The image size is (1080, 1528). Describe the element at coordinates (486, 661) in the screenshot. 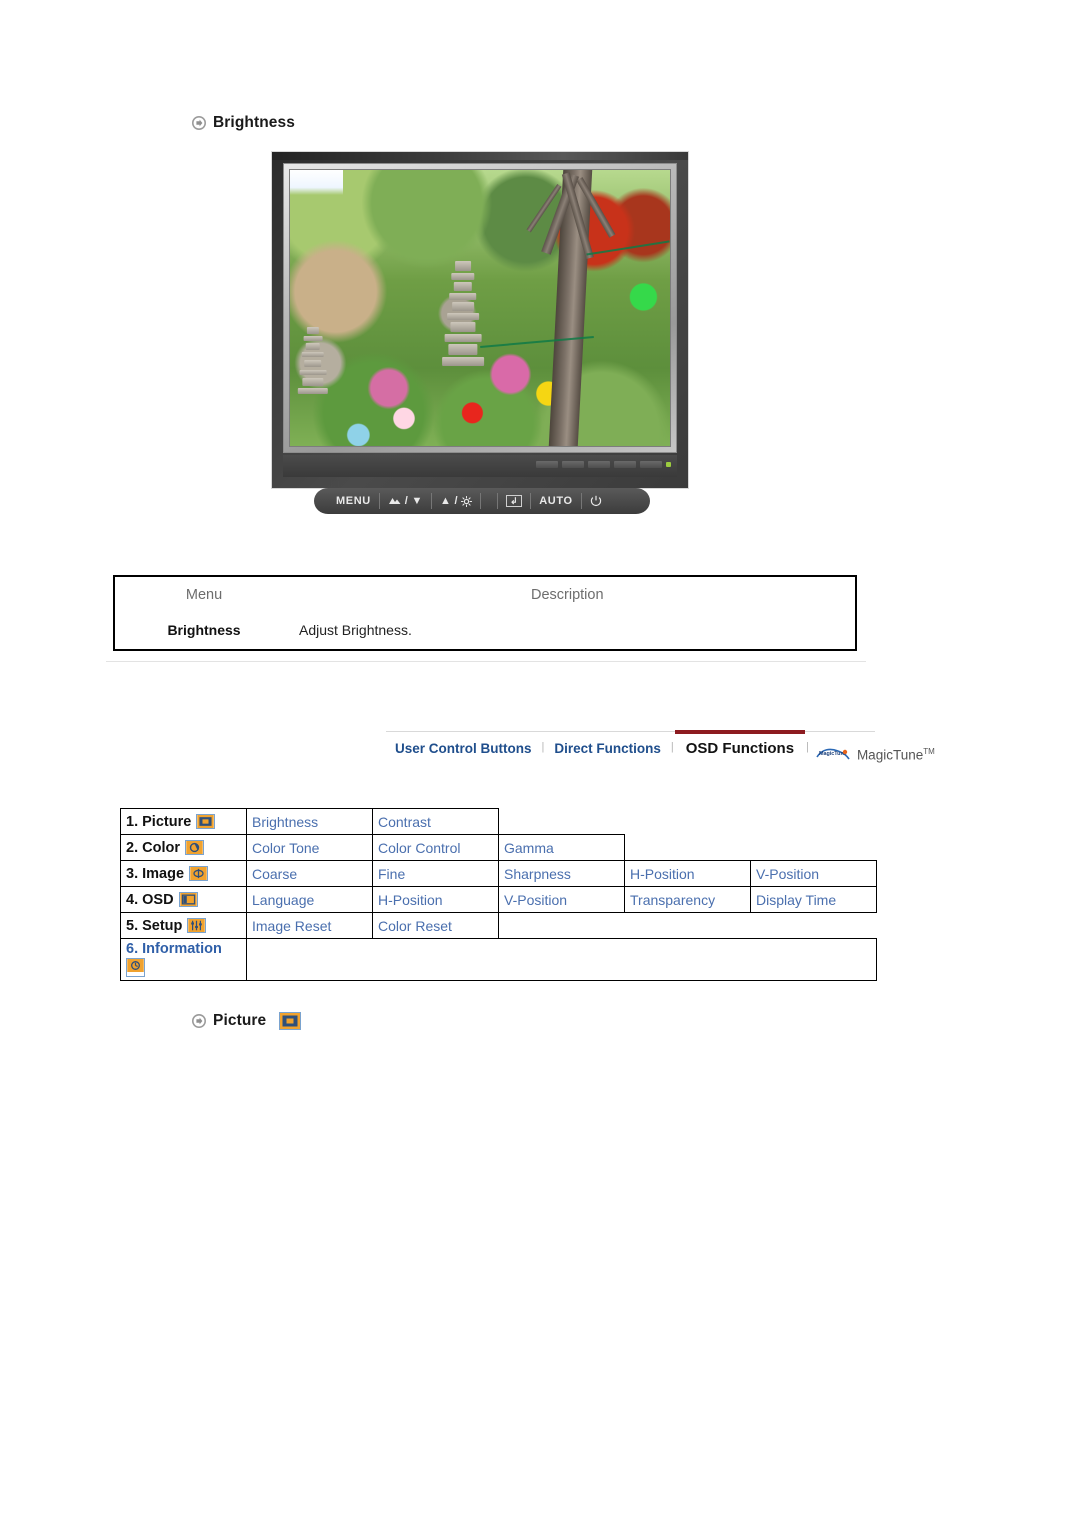

I see `section-divider` at that location.